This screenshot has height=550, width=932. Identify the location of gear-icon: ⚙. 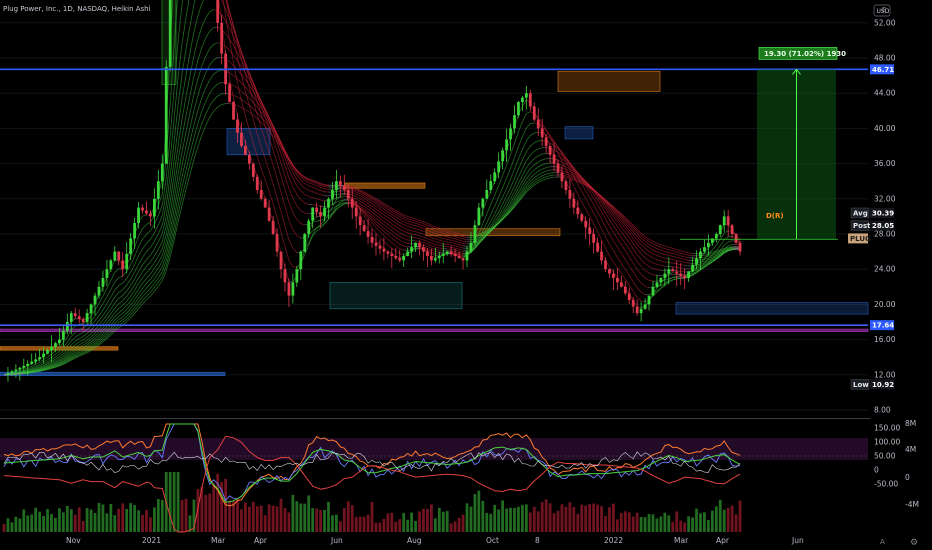
(914, 543).